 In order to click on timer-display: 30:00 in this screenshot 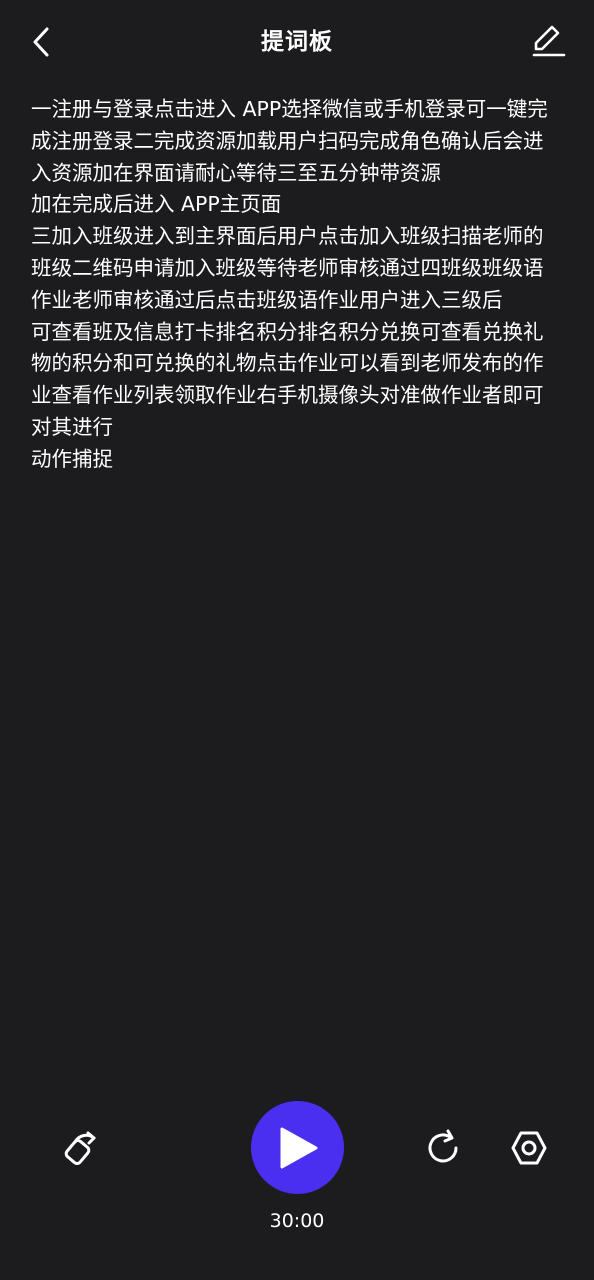, I will do `click(297, 1221)`.